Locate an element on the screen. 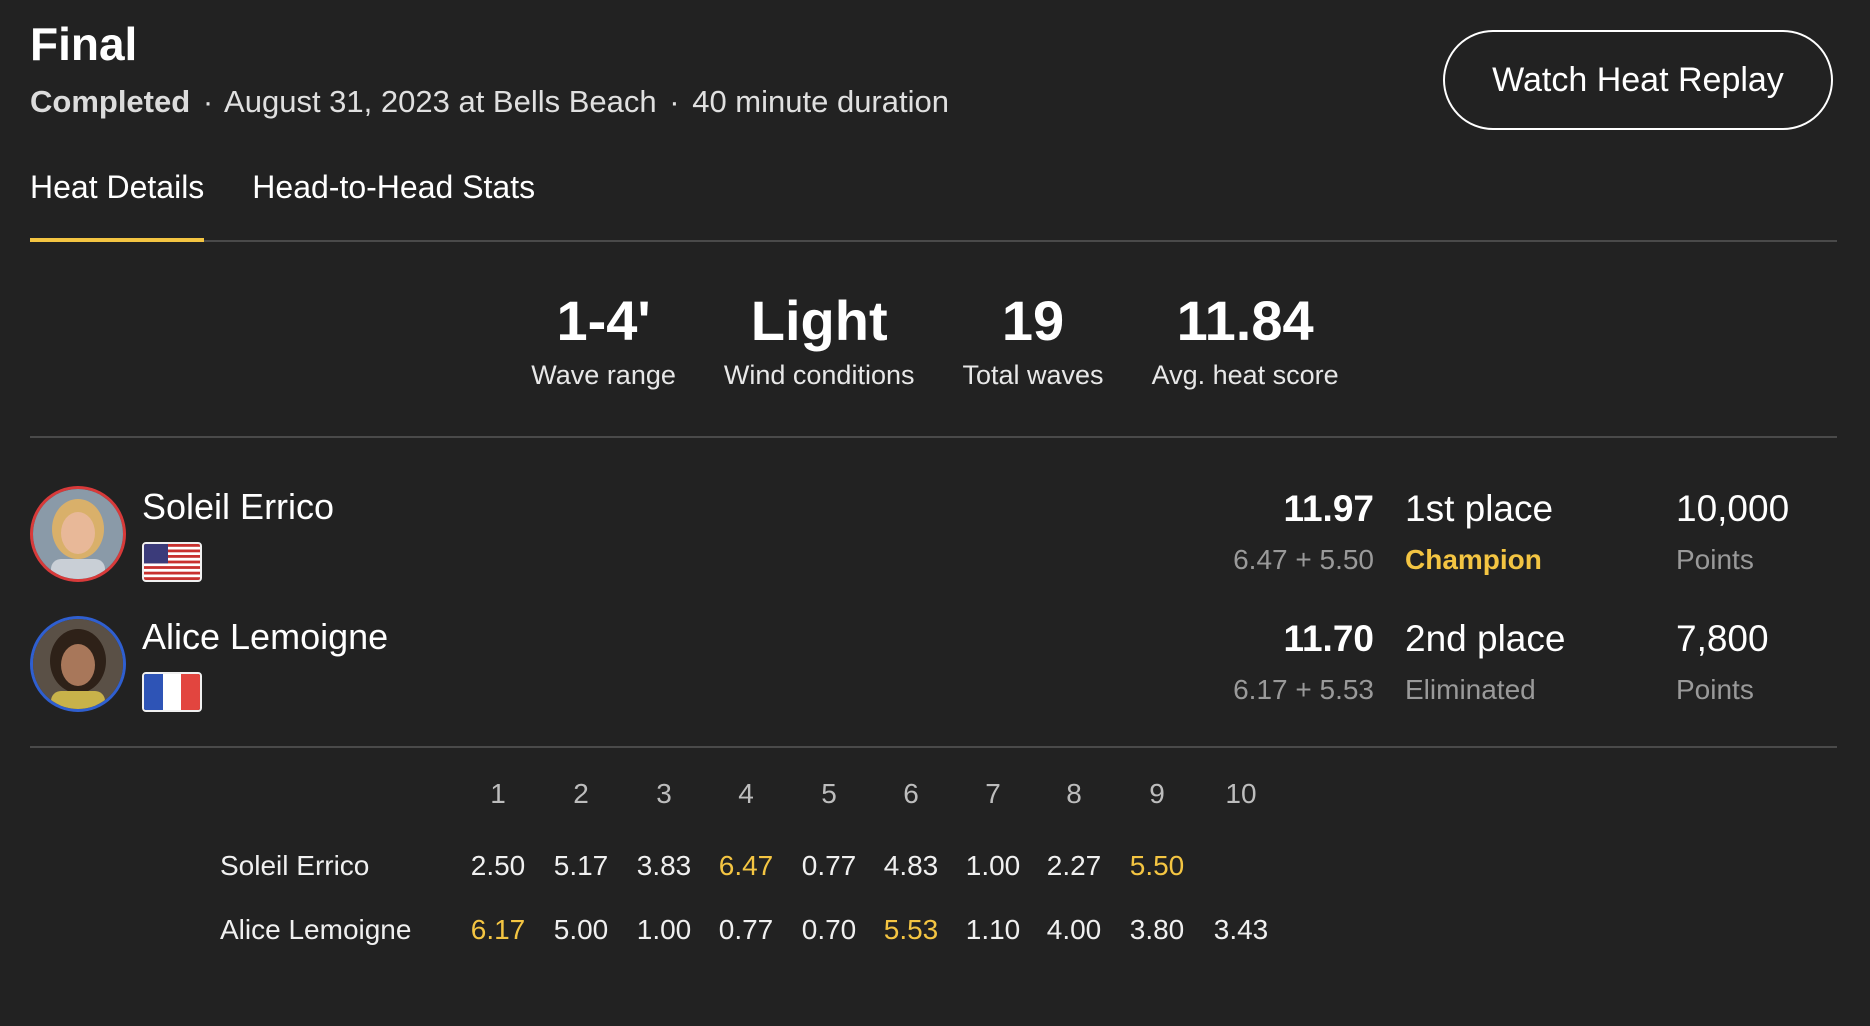 The height and width of the screenshot is (1026, 1870). wave-score: 3.83 is located at coordinates (664, 865).